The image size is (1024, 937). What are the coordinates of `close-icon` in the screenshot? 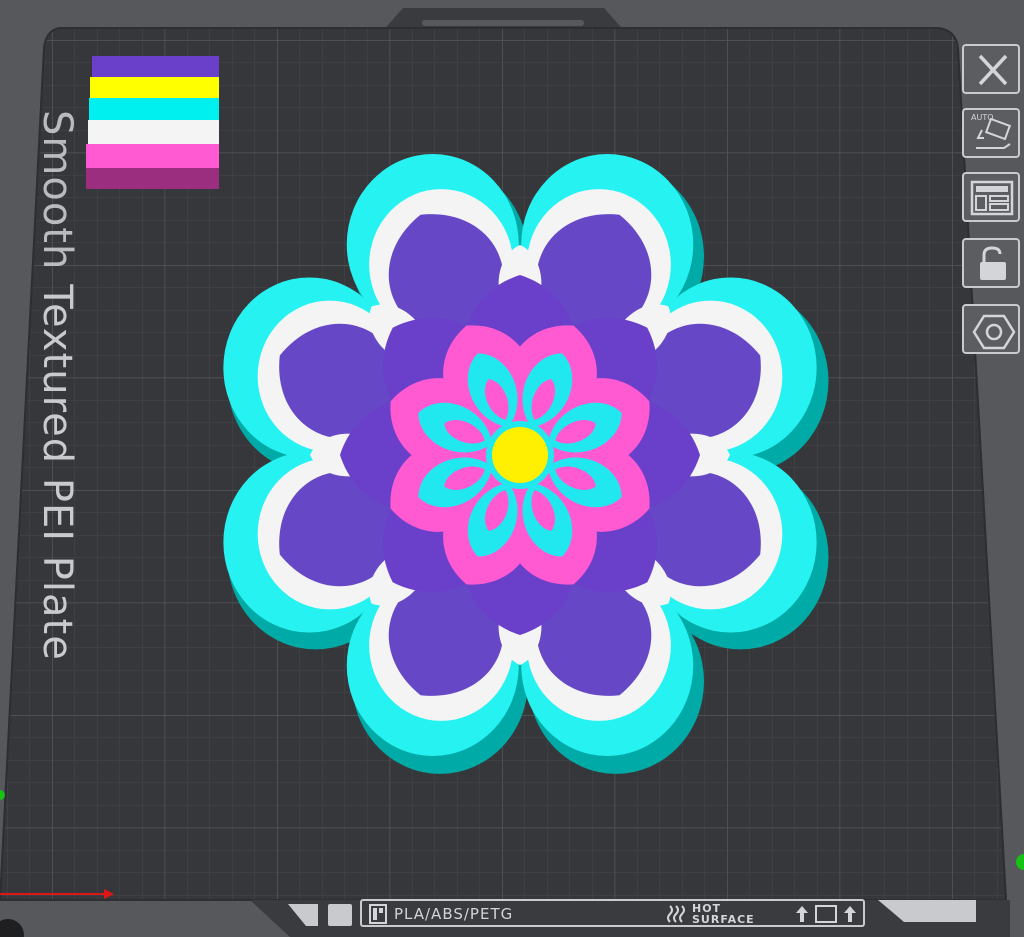 It's located at (993, 70).